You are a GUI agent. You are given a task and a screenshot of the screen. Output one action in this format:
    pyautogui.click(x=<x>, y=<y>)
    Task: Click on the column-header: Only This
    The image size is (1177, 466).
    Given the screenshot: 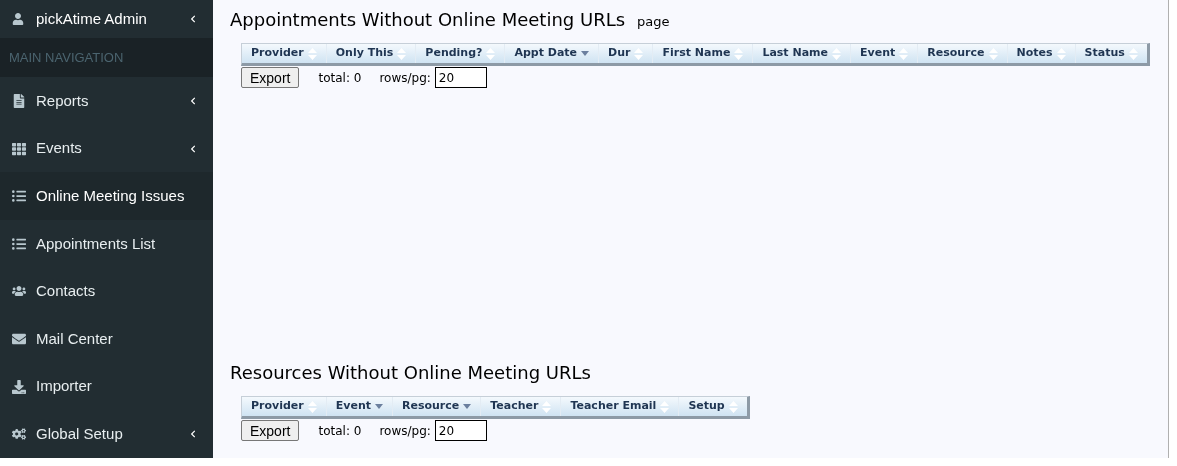 What is the action you would take?
    pyautogui.click(x=371, y=53)
    